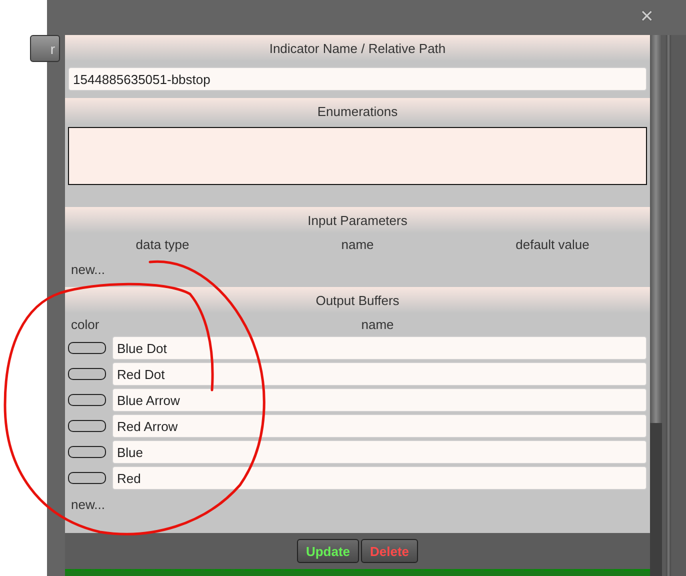  What do you see at coordinates (357, 48) in the screenshot?
I see `section-header: Indicator Name / Relative Path` at bounding box center [357, 48].